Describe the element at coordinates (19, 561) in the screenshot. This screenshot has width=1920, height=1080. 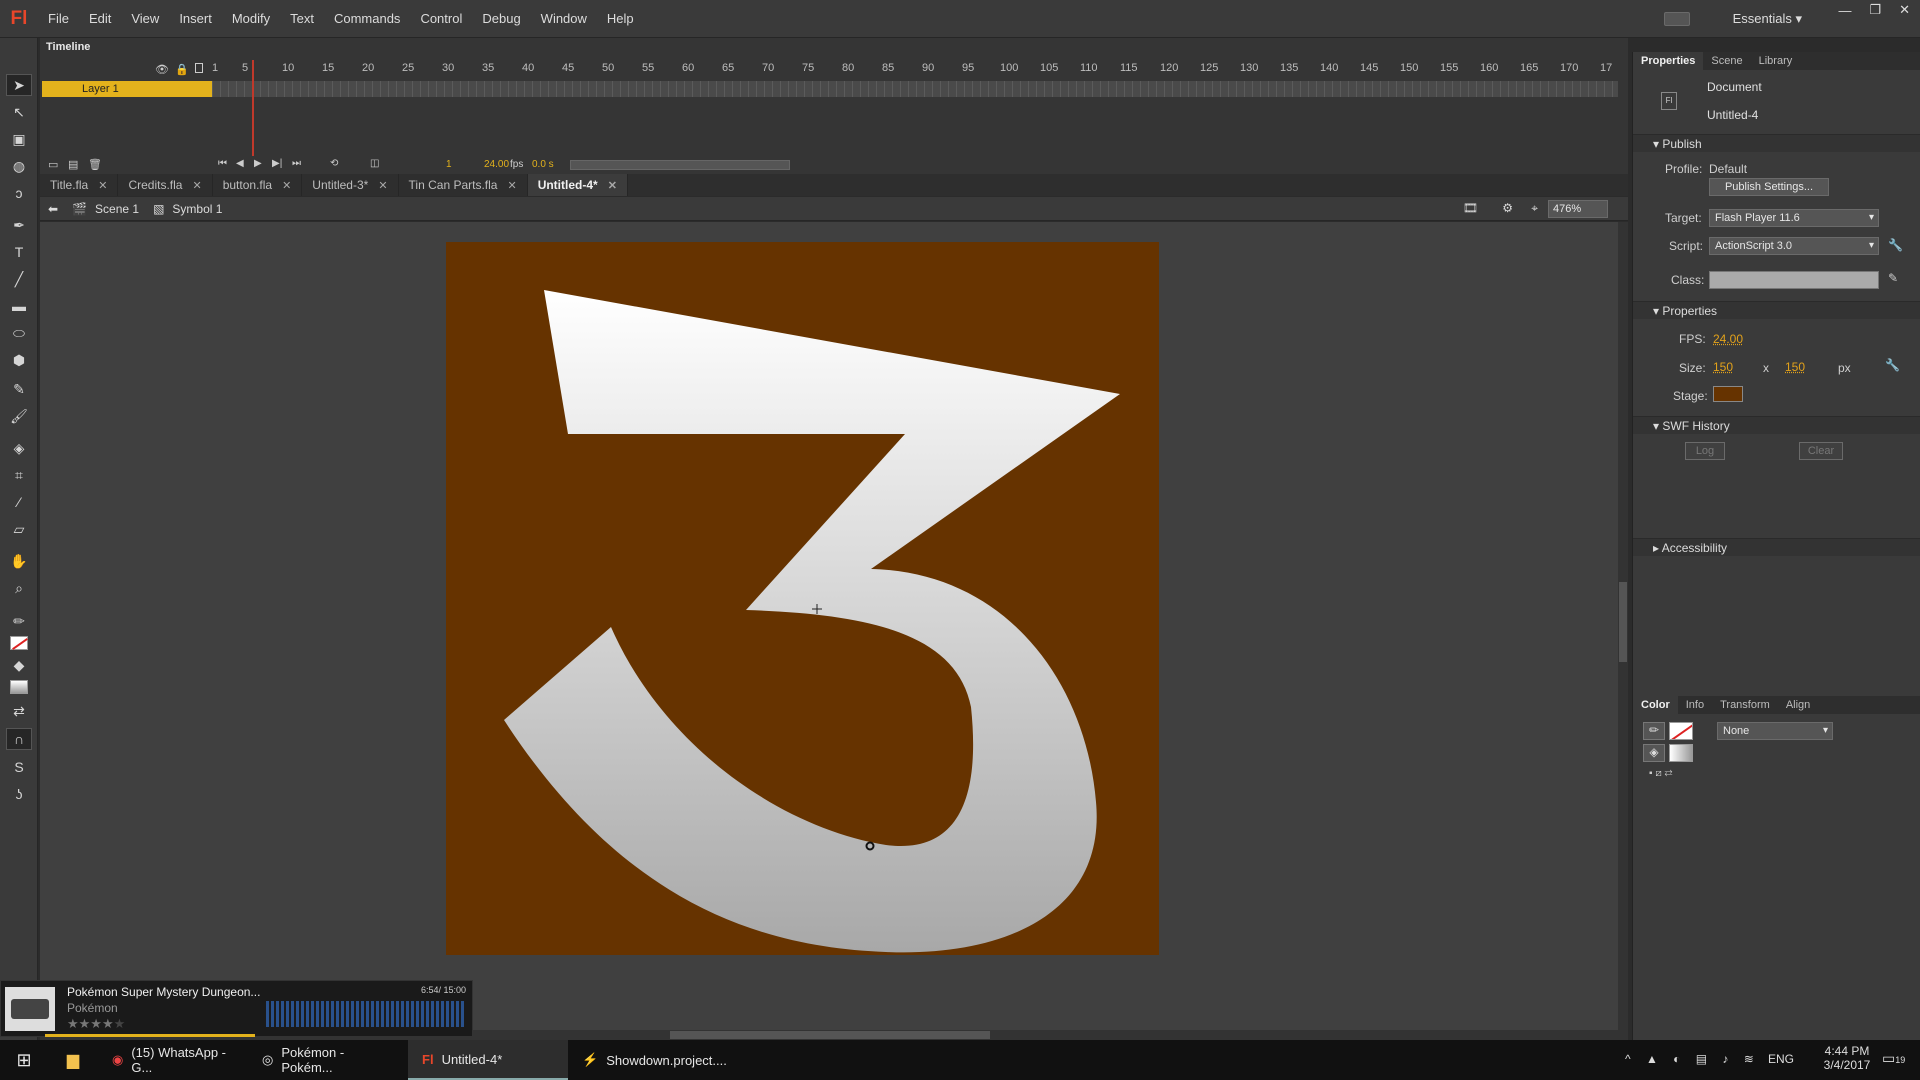
I see `hand-tool-icon: ✋` at that location.